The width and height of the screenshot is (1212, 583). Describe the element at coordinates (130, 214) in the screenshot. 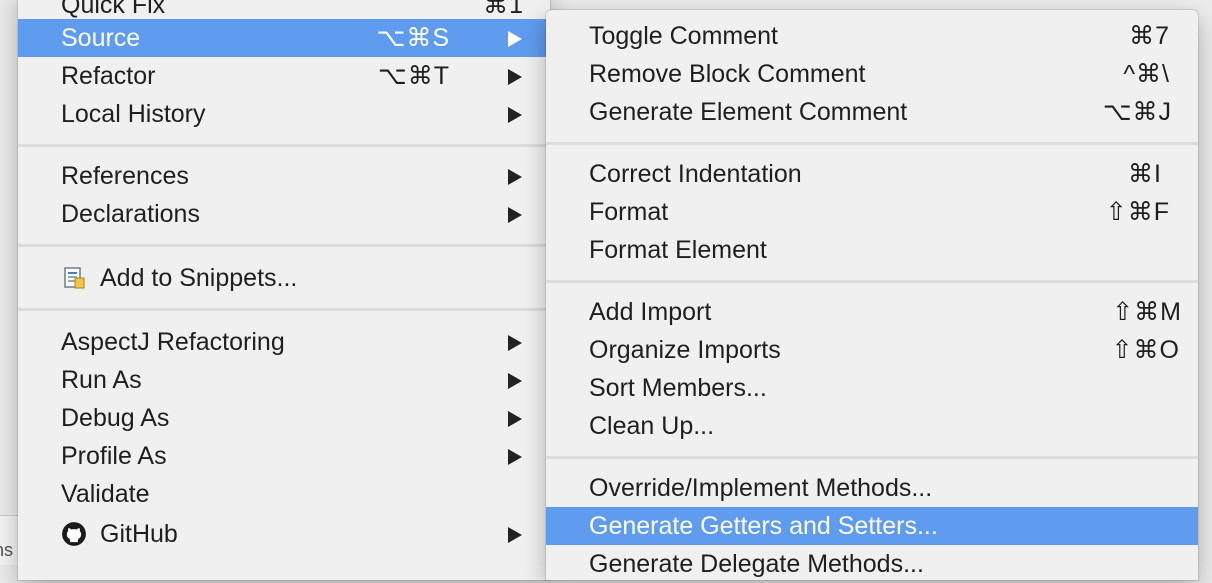

I see `menu-item-label: Declarations` at that location.